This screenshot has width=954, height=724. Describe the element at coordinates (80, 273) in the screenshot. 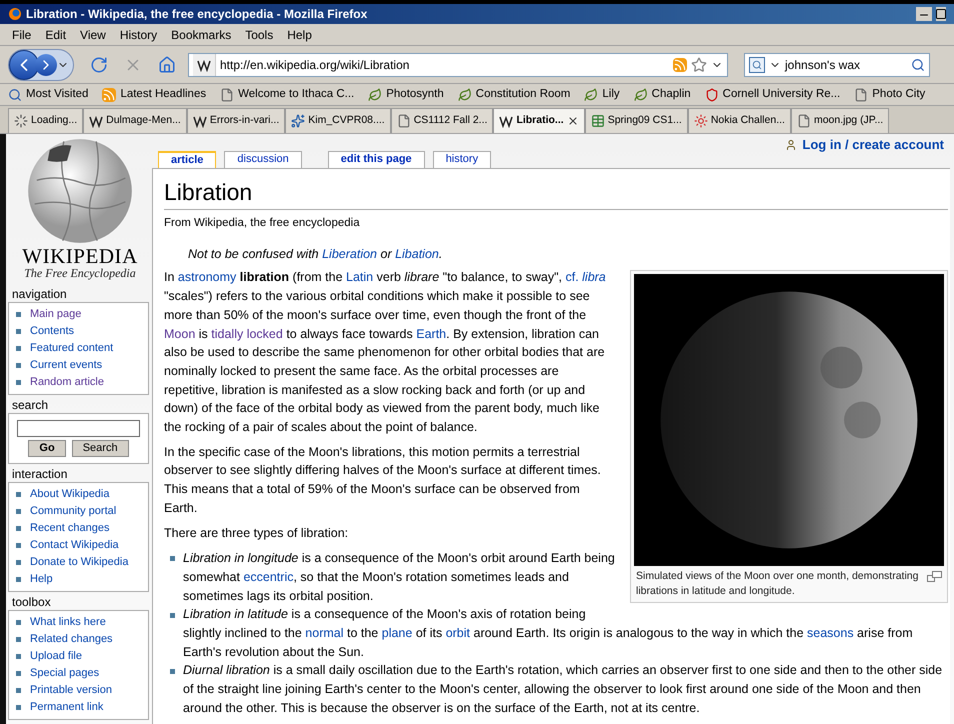

I see `logo-tagline: The Free Encyclopedia` at that location.